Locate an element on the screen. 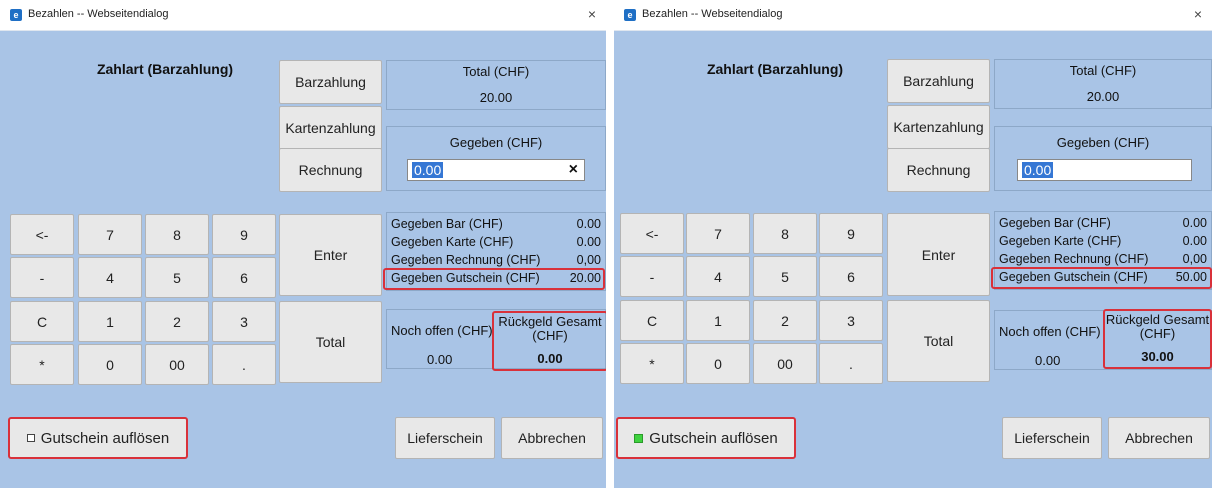 This screenshot has width=1212, height=488. rueckgeld-box: Rückgeld Gesamt (CHF) 0.00 is located at coordinates (550, 341).